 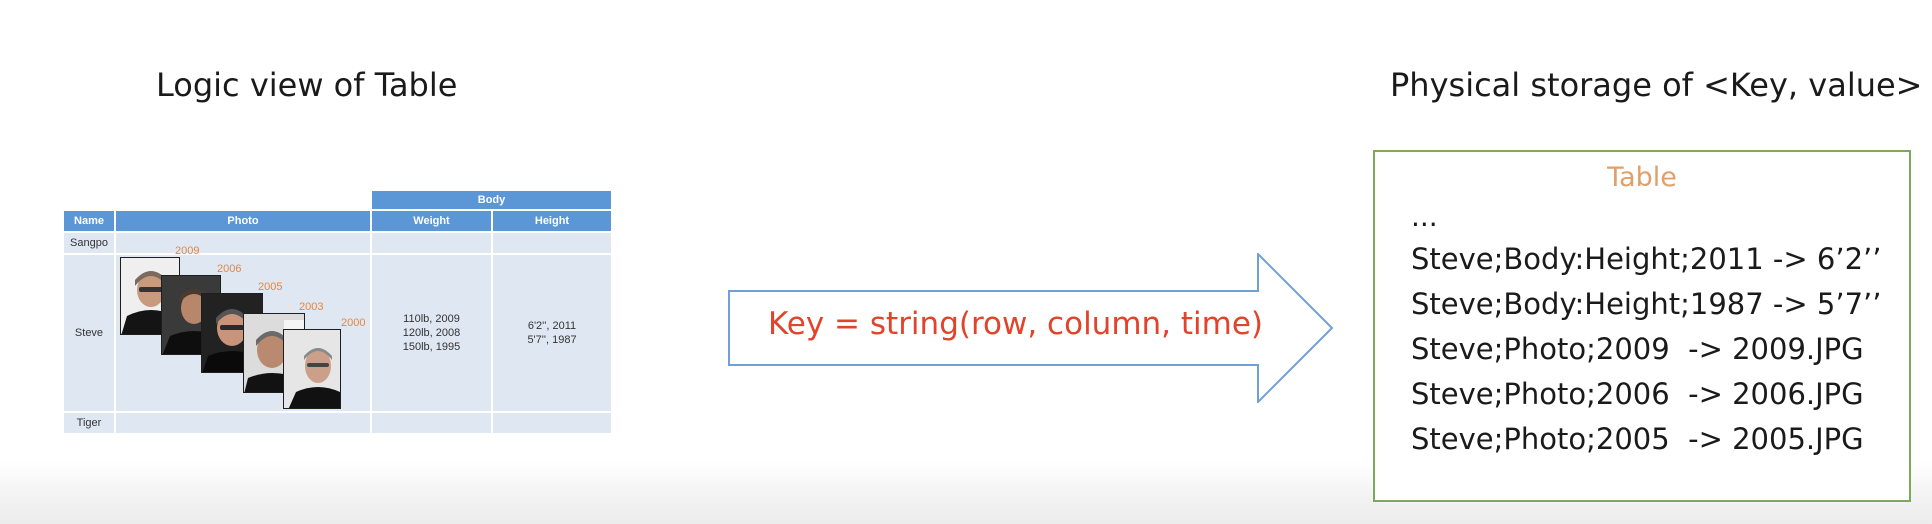 What do you see at coordinates (552, 333) in the screenshot?
I see `steve-height-cell: 6'2'', 2011 5'7'', 1987` at bounding box center [552, 333].